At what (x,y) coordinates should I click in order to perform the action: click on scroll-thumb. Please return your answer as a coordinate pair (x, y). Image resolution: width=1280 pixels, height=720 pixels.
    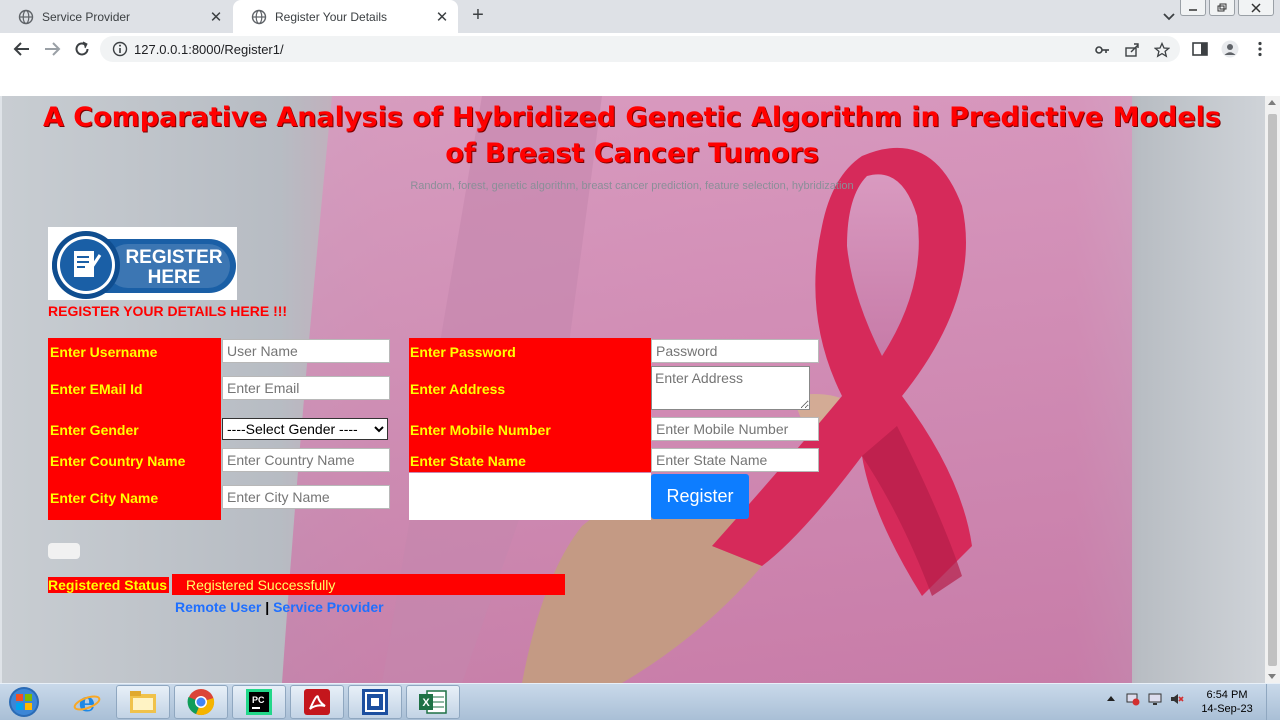
    Looking at the image, I should click on (1272, 390).